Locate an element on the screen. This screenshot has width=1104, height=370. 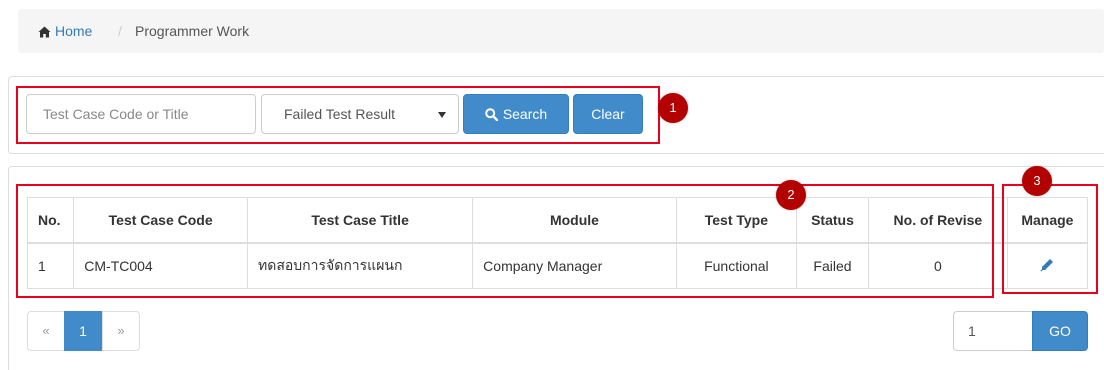
breadcrumb: Home / Programmer Work is located at coordinates (561, 31).